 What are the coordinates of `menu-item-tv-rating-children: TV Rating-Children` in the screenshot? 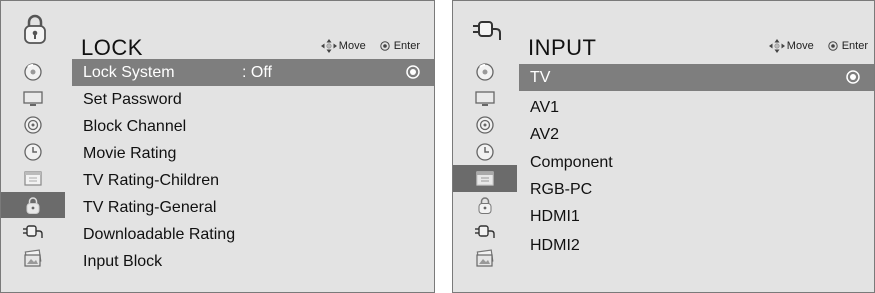 It's located at (253, 180).